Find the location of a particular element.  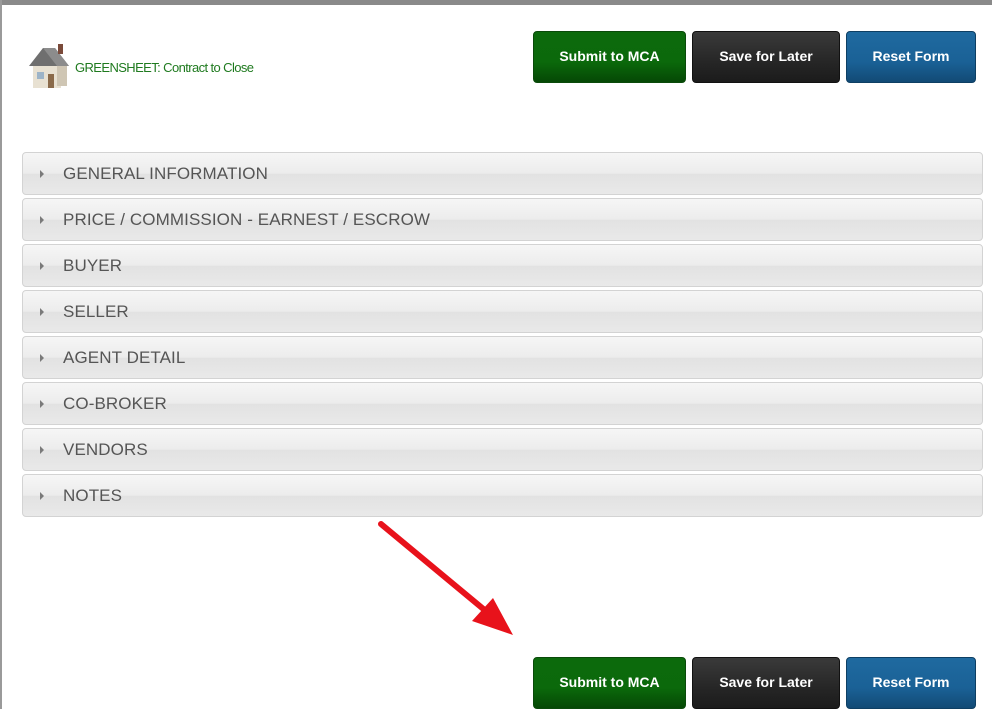

house-icon is located at coordinates (49, 68).